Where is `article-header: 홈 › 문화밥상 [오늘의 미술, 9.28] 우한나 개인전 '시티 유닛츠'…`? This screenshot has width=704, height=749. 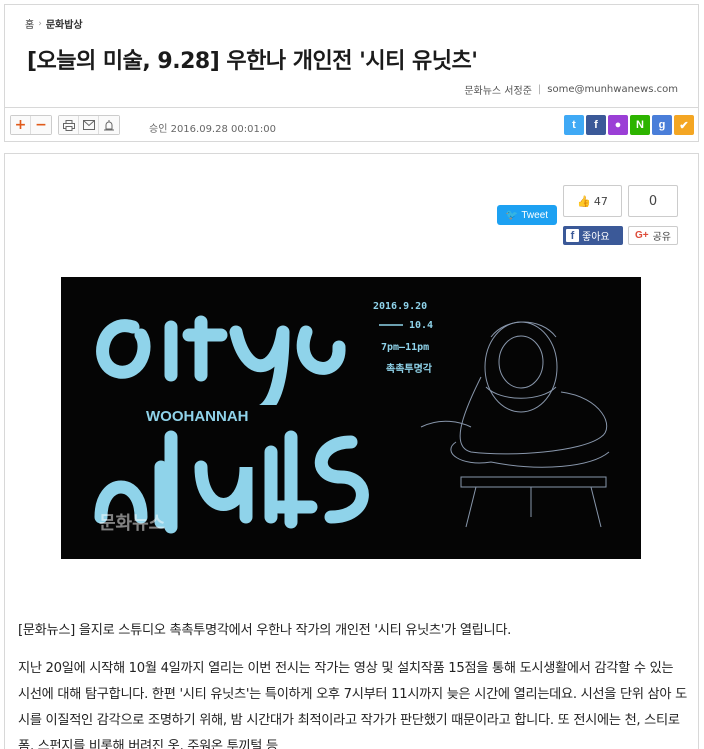
article-header: 홈 › 문화밥상 [오늘의 미술, 9.28] 우한나 개인전 '시티 유닛츠'… is located at coordinates (351, 56).